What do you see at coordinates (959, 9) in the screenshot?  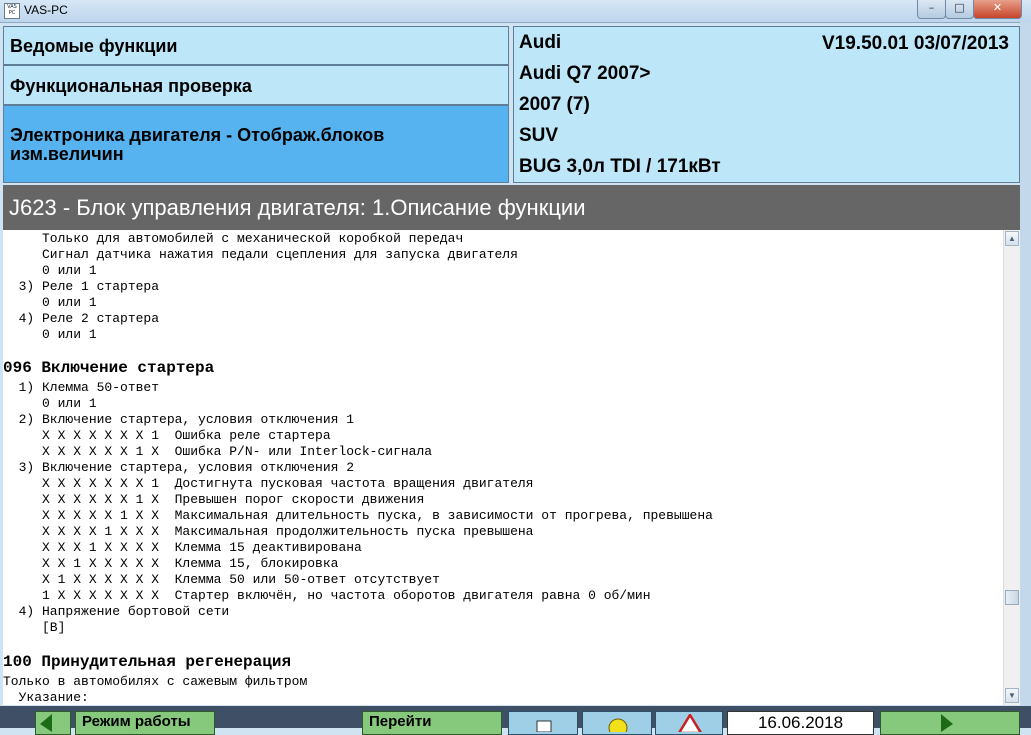 I see `maximize-button: □` at bounding box center [959, 9].